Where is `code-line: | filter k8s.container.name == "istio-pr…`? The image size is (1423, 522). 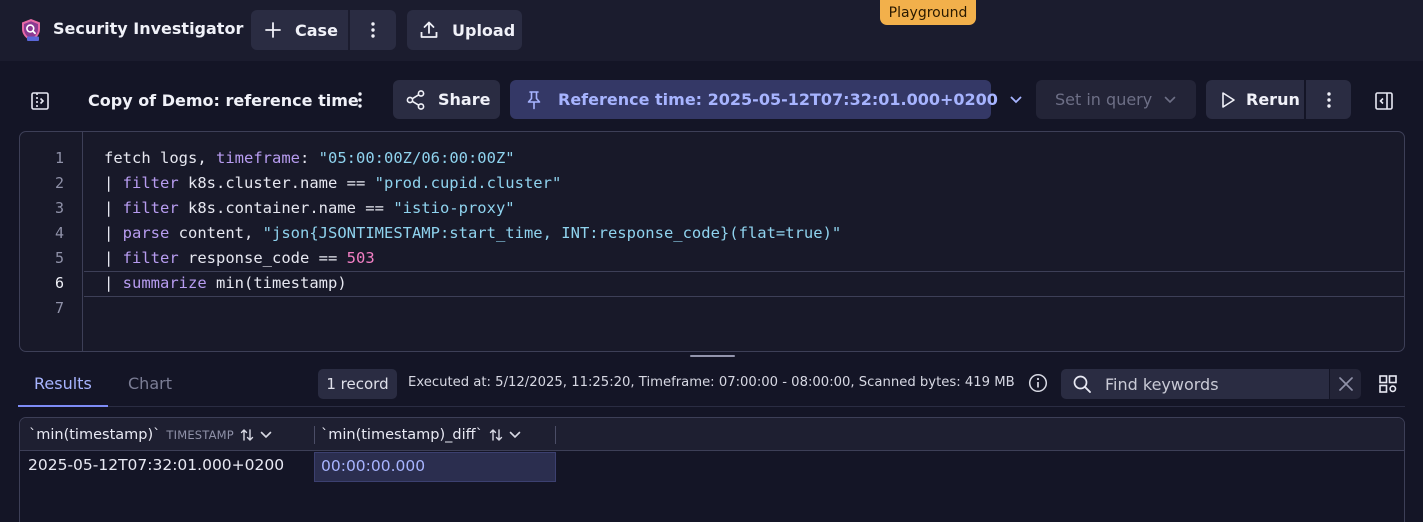
code-line: | filter k8s.container.name == "istio-pr… is located at coordinates (309, 208).